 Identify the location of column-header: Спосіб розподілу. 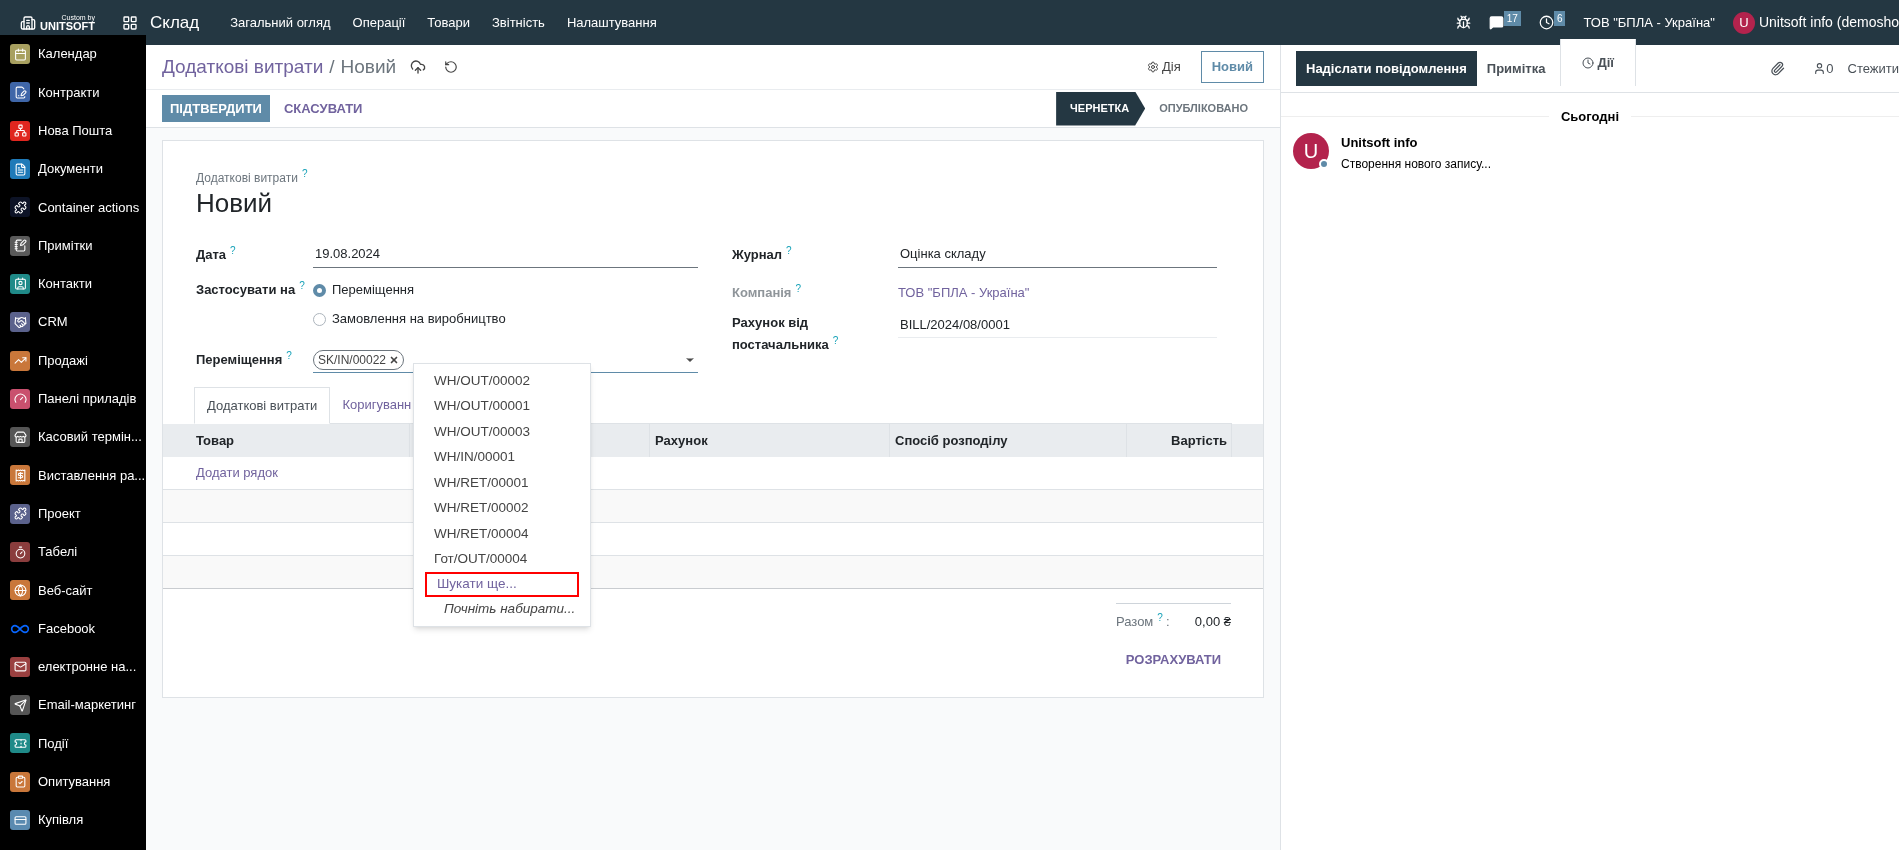
(1007, 440).